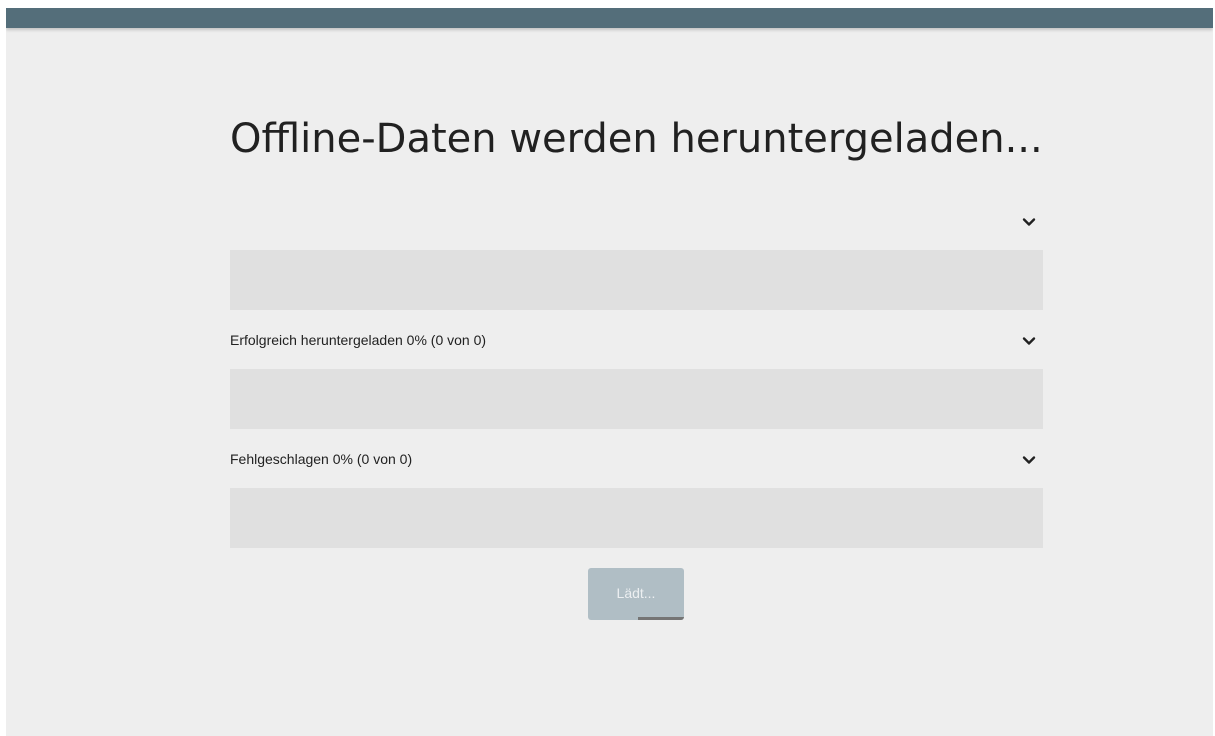 This screenshot has width=1215, height=736. Describe the element at coordinates (321, 459) in the screenshot. I see `section-label: Fehlgeschlagen 0% (0 von 0)` at that location.